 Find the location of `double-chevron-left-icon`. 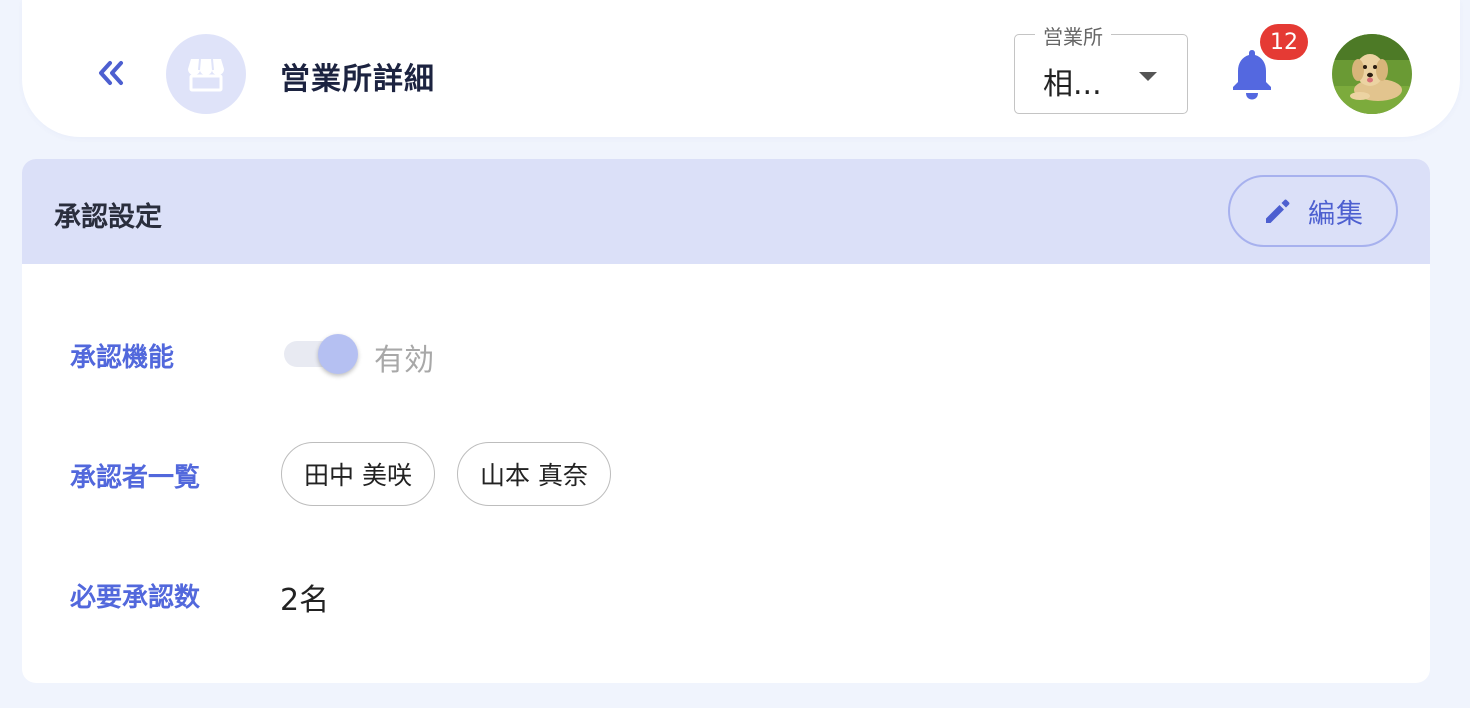

double-chevron-left-icon is located at coordinates (111, 73).